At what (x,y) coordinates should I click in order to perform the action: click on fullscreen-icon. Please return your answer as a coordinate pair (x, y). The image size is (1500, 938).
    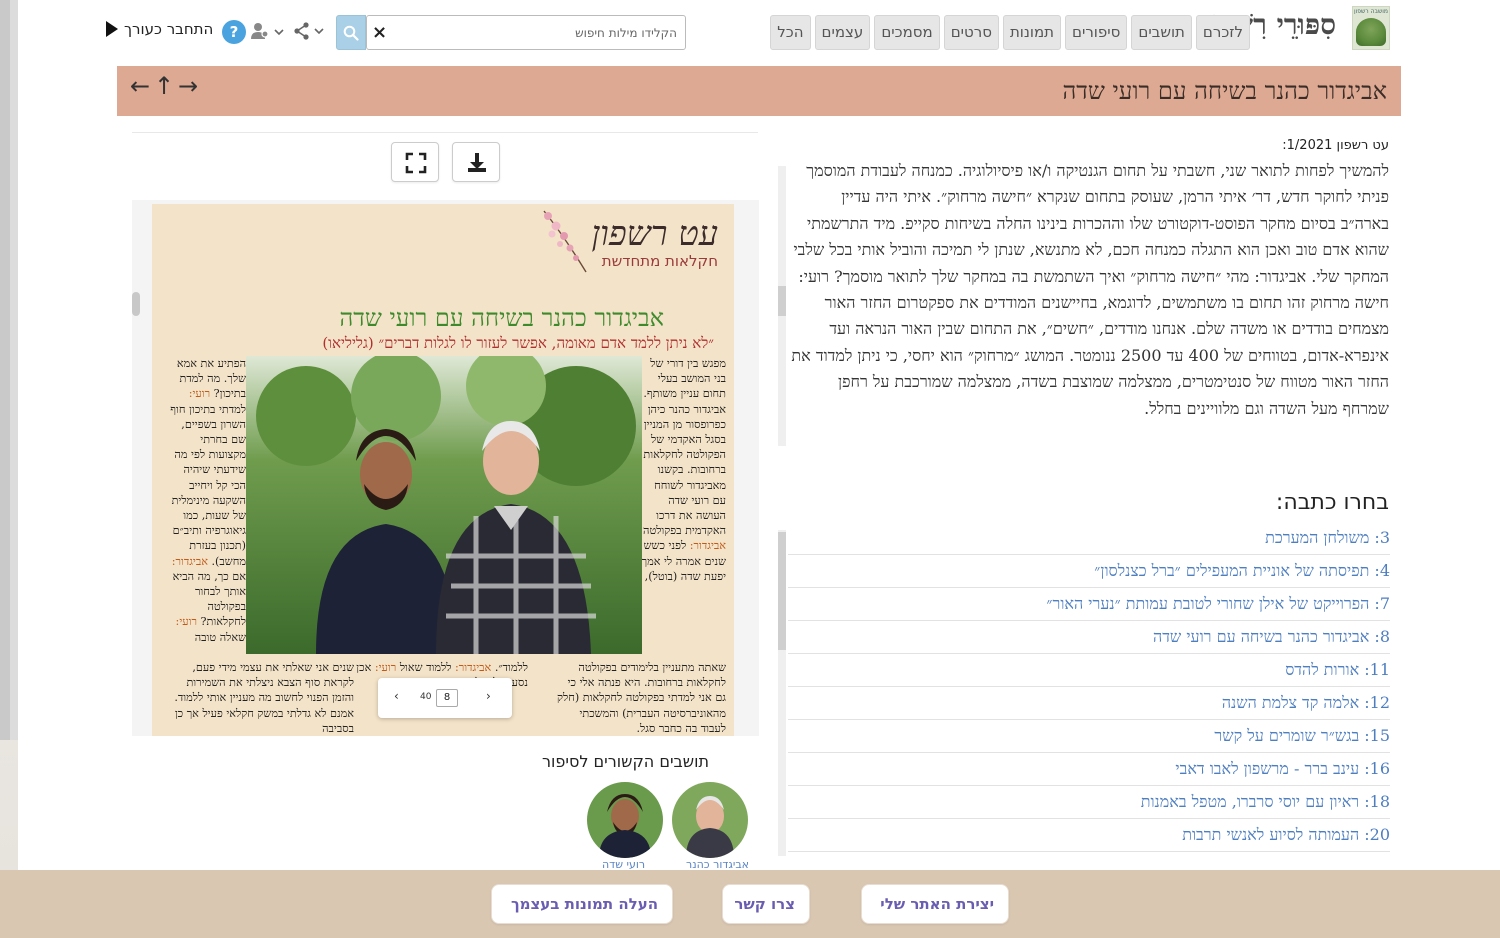
    Looking at the image, I should click on (416, 163).